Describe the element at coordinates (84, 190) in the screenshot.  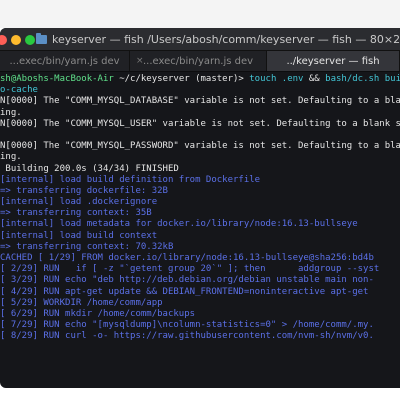
I see `terminal-text: => transferring dockerfile: 32B` at that location.